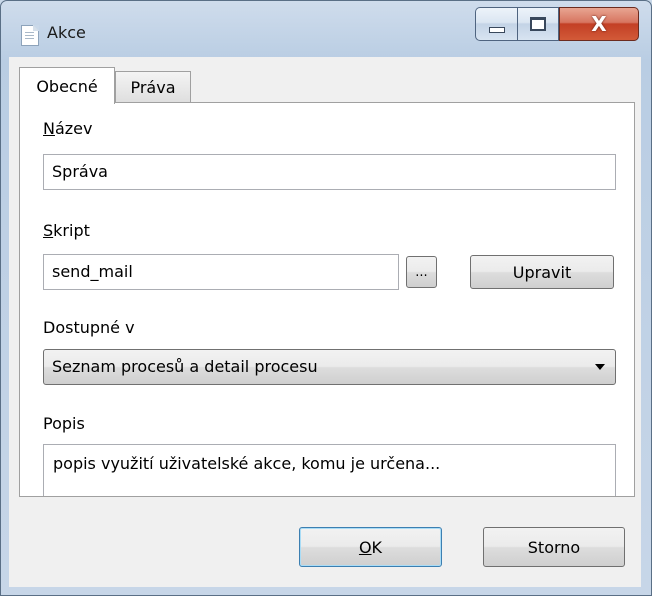 The width and height of the screenshot is (652, 596). What do you see at coordinates (89, 327) in the screenshot?
I see `dostupne-label: Dostupné v` at bounding box center [89, 327].